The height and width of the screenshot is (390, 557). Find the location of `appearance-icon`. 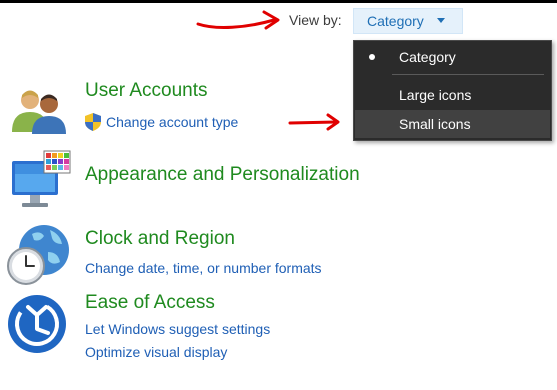

appearance-icon is located at coordinates (40, 181).